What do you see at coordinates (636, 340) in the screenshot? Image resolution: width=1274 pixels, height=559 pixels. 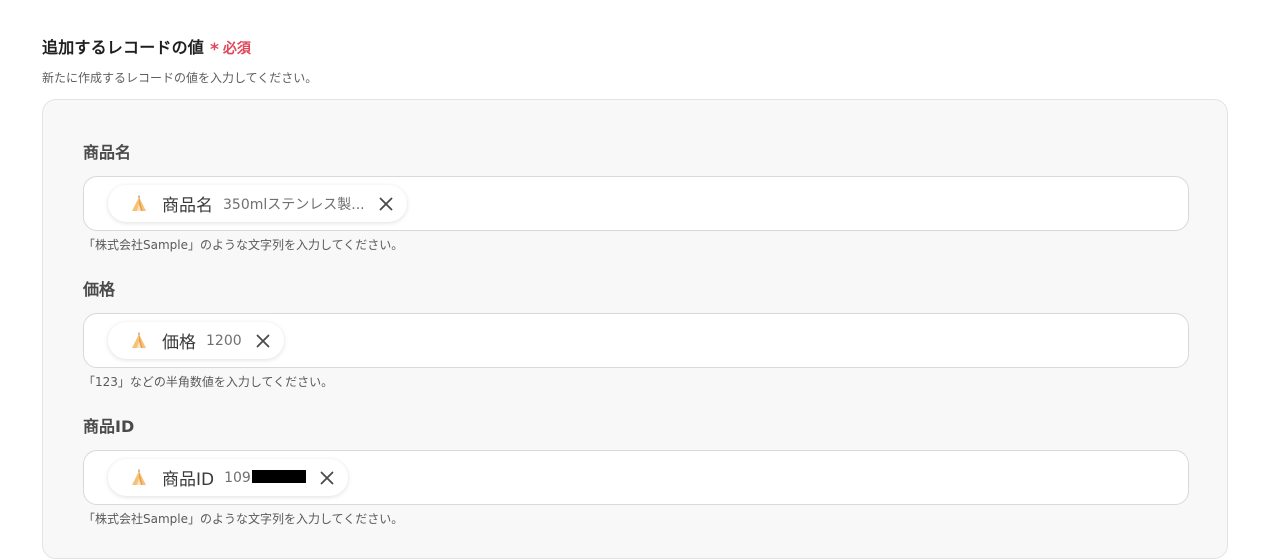 I see `price-input: 価格 1200` at bounding box center [636, 340].